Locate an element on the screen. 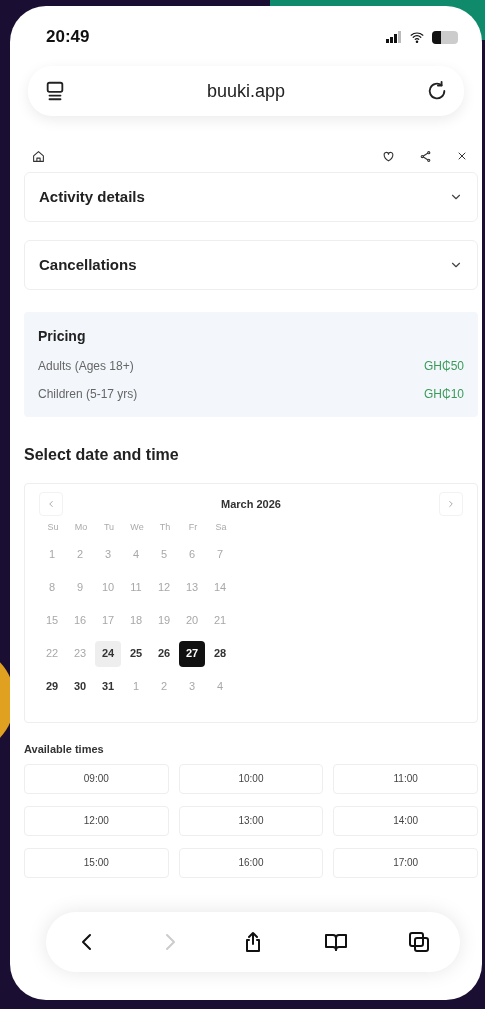 The width and height of the screenshot is (485, 1009). calendar-day: 17 is located at coordinates (108, 620).